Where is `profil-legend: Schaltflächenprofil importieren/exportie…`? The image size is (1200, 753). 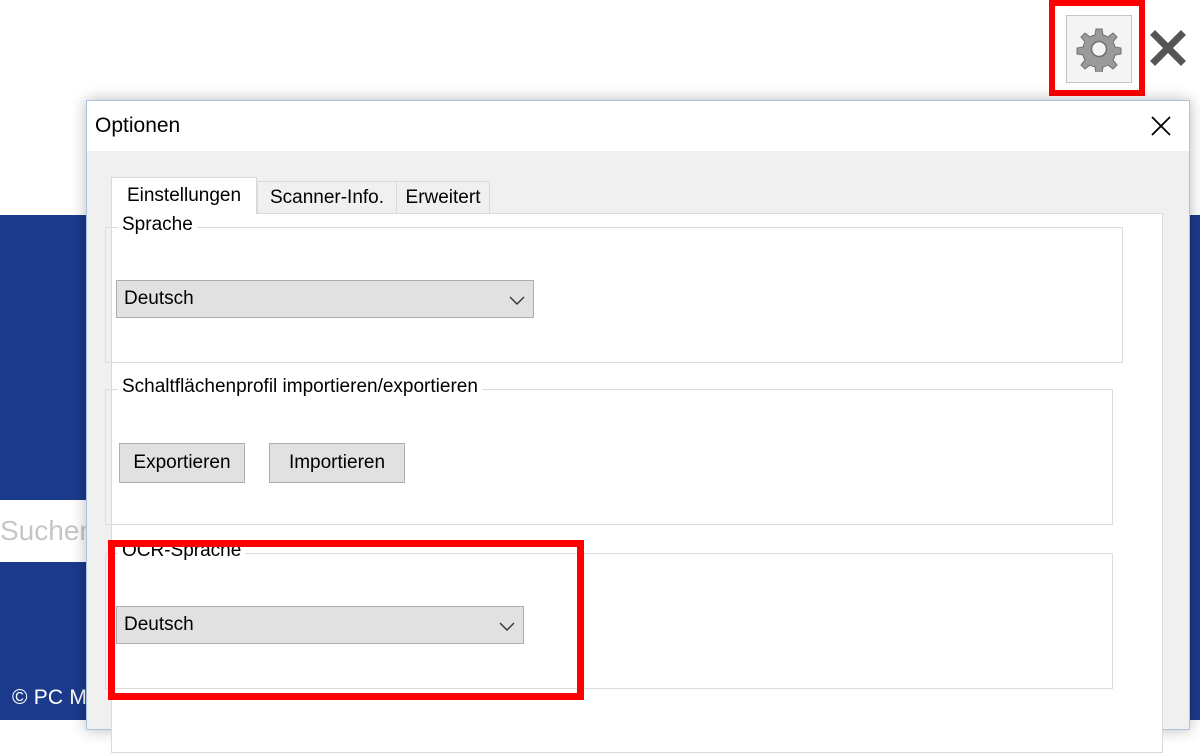
profil-legend: Schaltflächenprofil importieren/exportie… is located at coordinates (300, 387).